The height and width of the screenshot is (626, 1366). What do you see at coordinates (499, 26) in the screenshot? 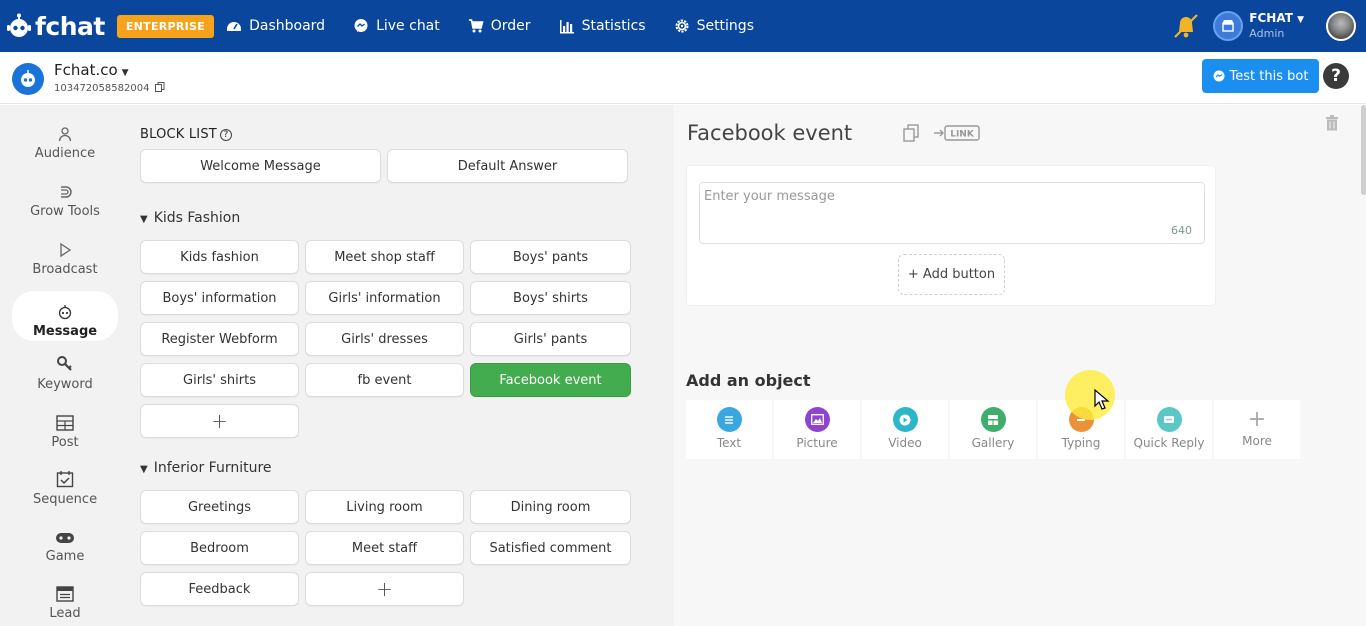
I see `nav-order: Order` at bounding box center [499, 26].